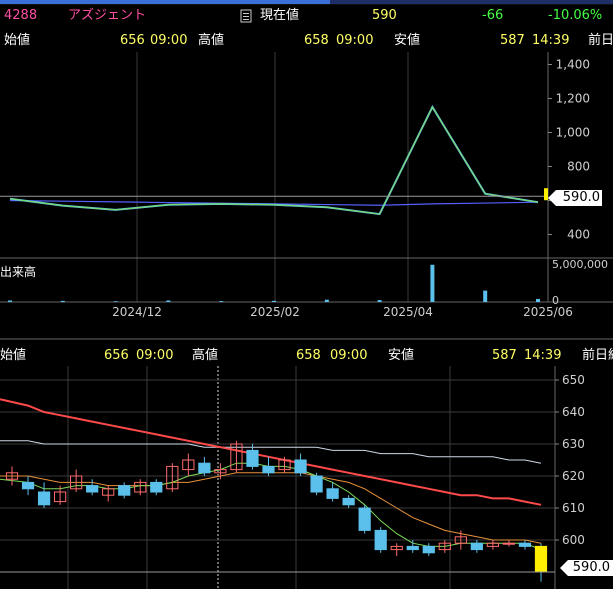  I want to click on x-tick-label: 2024/12, so click(137, 312).